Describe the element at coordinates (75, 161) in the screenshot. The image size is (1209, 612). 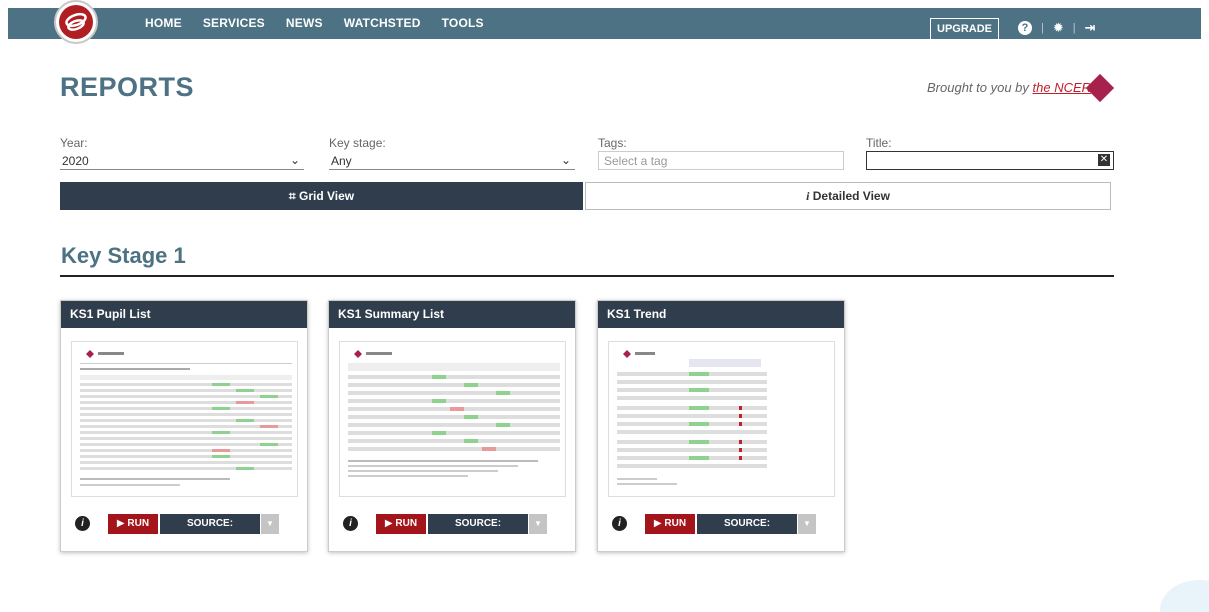
I see `year-value: 2020` at that location.